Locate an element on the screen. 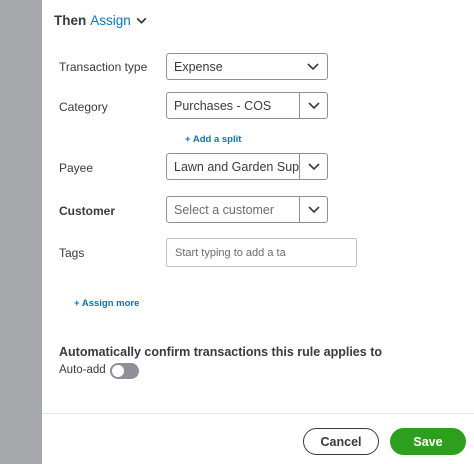  transaction-type-select: Expense is located at coordinates (247, 66).